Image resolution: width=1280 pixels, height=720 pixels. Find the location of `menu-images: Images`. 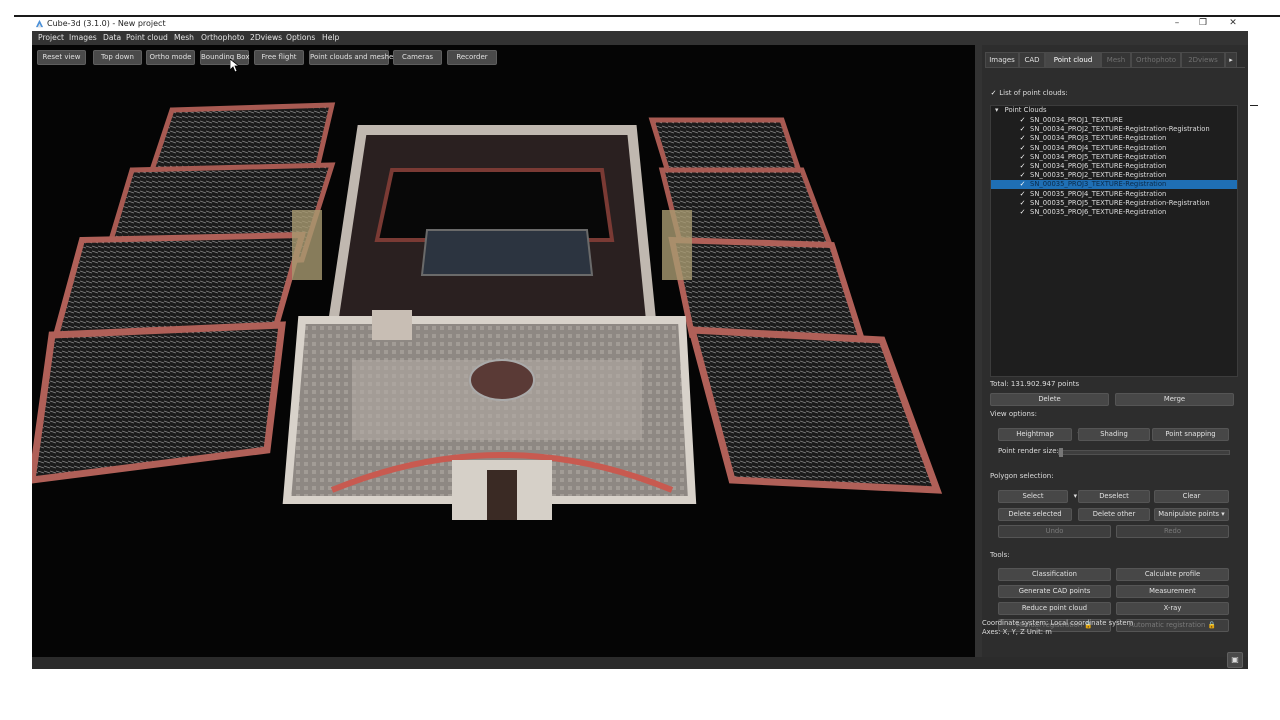

menu-images: Images is located at coordinates (83, 38).